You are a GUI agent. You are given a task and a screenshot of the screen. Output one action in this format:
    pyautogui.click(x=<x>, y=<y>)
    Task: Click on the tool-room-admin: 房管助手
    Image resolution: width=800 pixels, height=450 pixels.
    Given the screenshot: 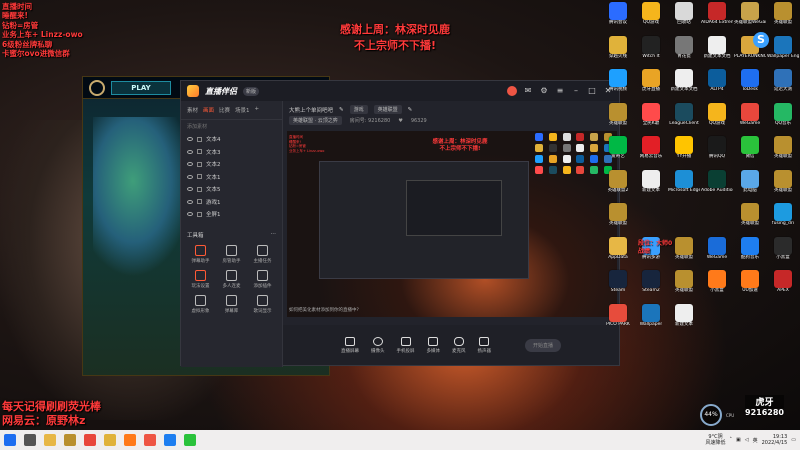 What is the action you would take?
    pyautogui.click(x=231, y=254)
    